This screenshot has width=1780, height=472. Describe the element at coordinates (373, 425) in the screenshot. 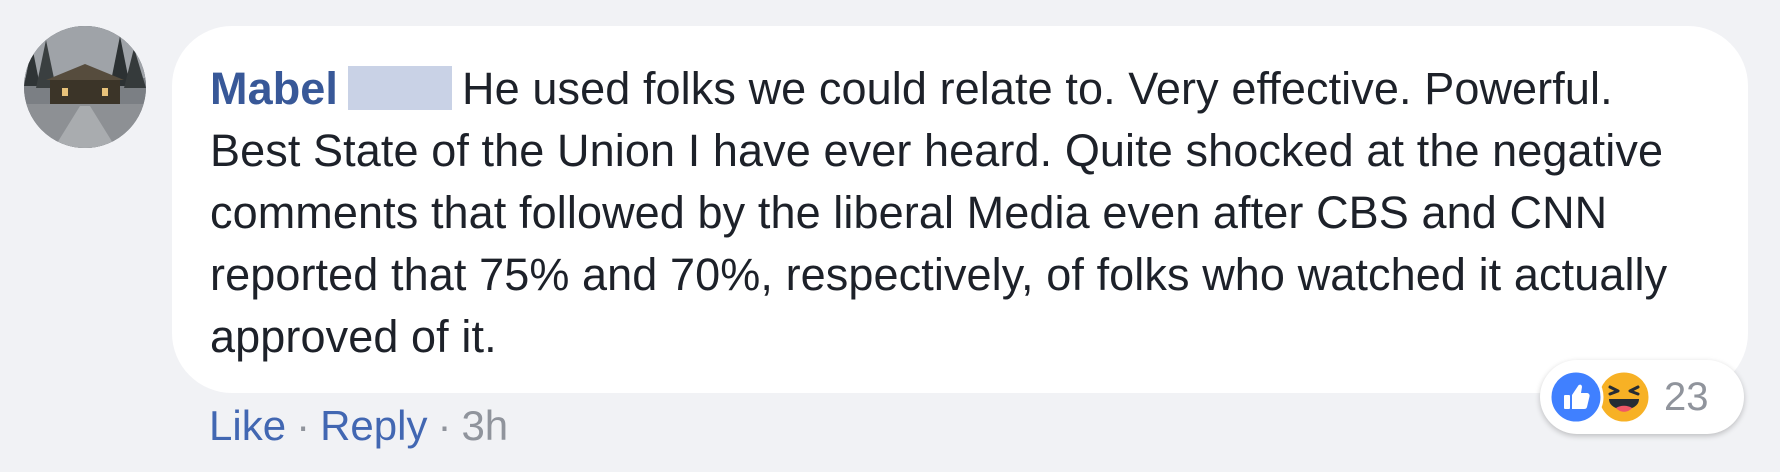

I see `reply-button: Reply` at that location.